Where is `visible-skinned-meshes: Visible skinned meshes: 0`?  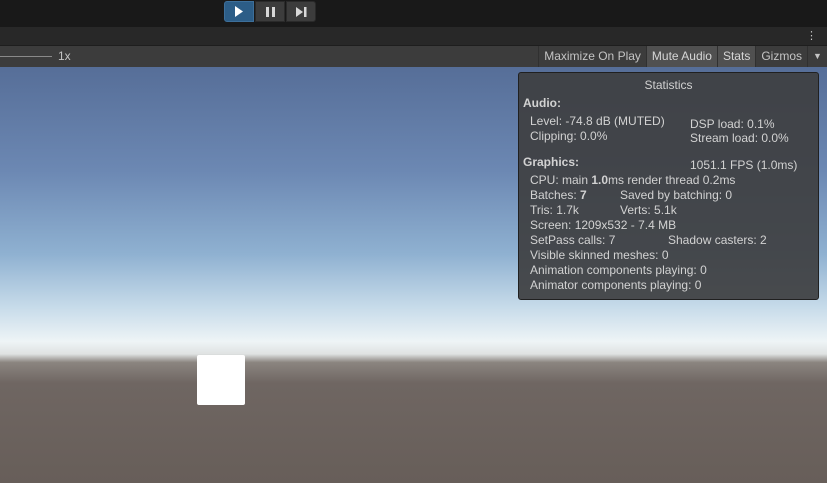 visible-skinned-meshes: Visible skinned meshes: 0 is located at coordinates (599, 255).